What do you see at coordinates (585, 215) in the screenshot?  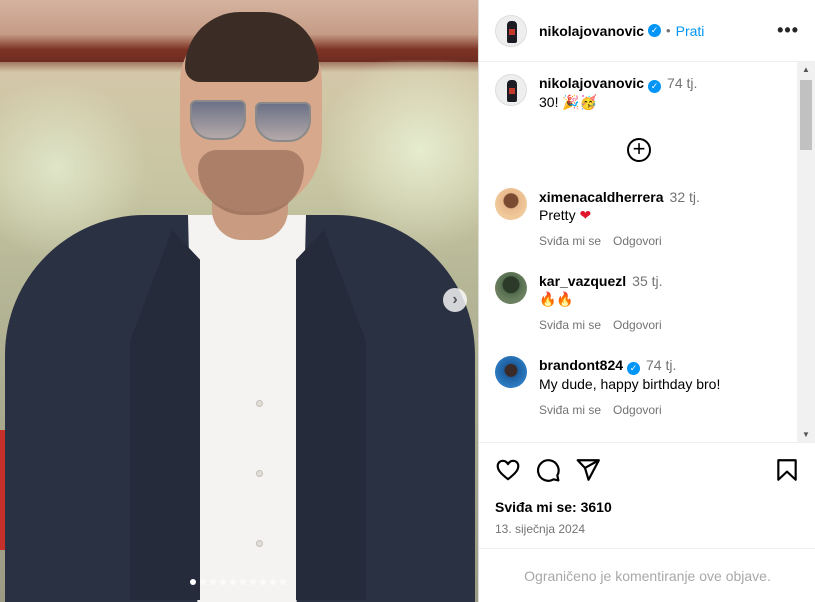 I see `heart-emoji: ❤` at bounding box center [585, 215].